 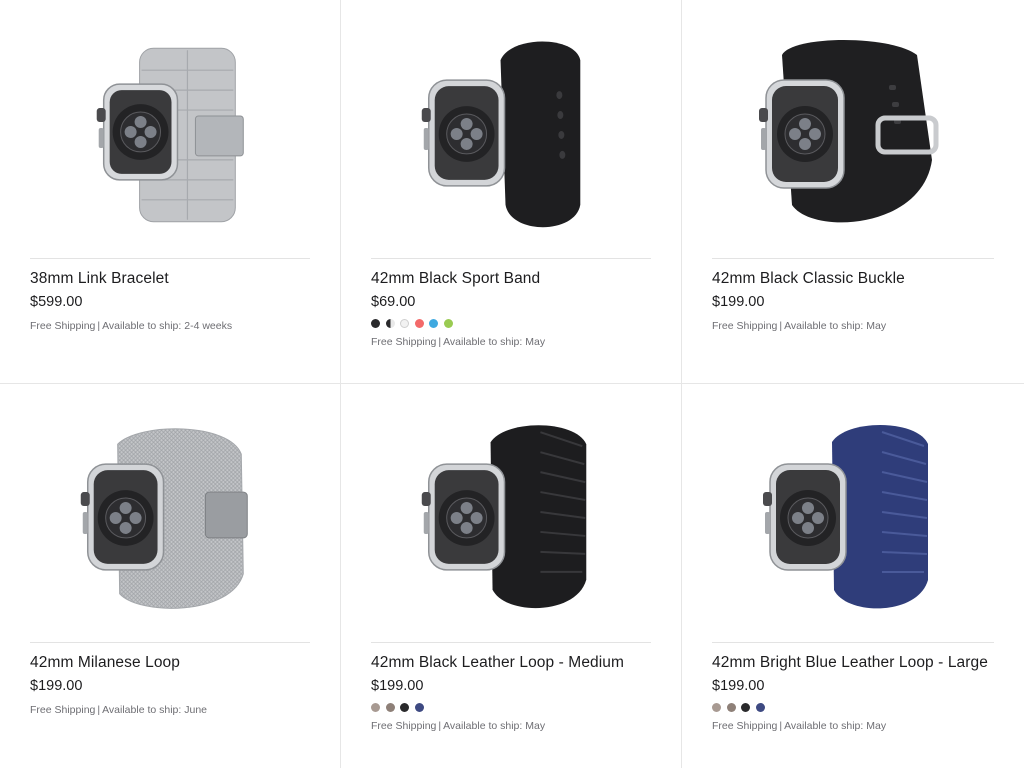 What do you see at coordinates (497, 663) in the screenshot?
I see `product-name: 42mm Black Leather Loop - Medium` at bounding box center [497, 663].